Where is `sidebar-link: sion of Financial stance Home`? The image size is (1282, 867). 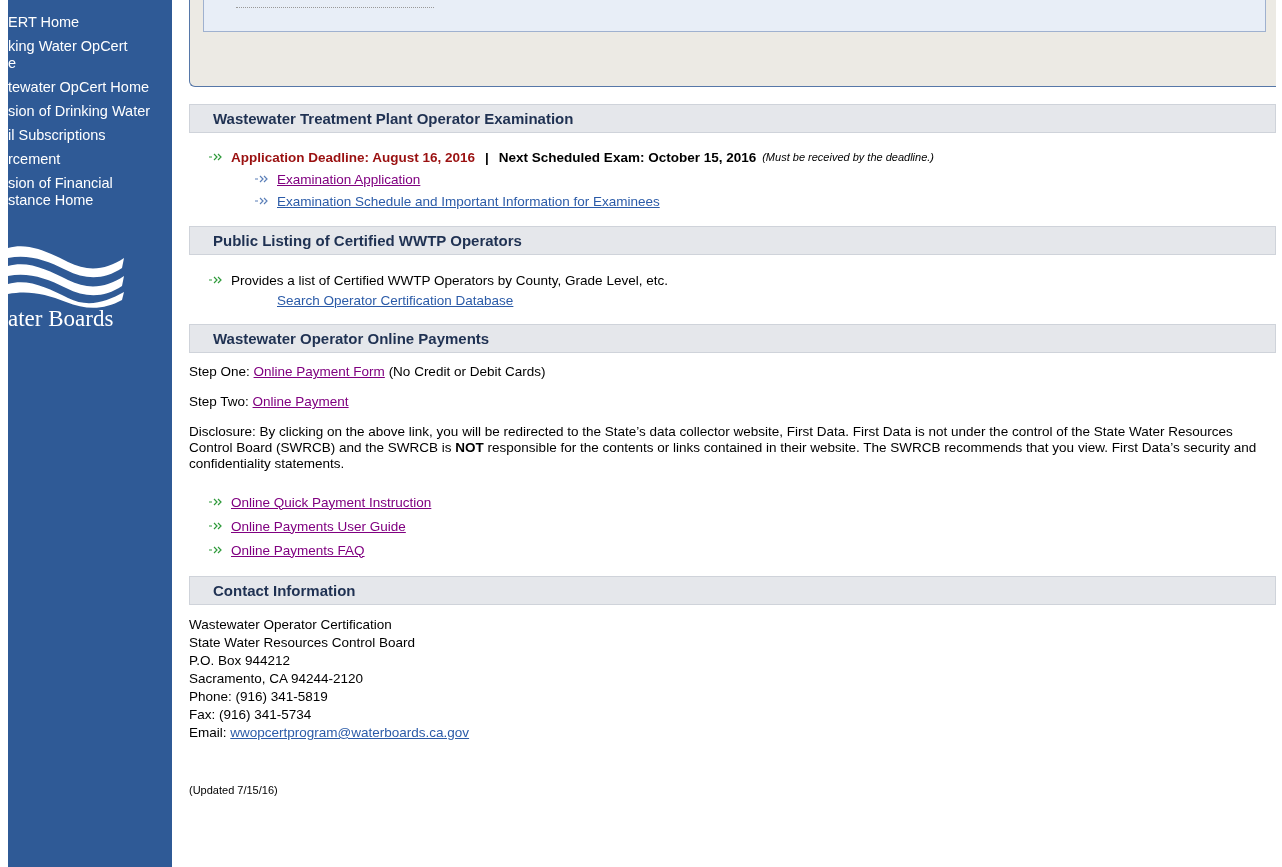 sidebar-link: sion of Financial stance Home is located at coordinates (90, 192).